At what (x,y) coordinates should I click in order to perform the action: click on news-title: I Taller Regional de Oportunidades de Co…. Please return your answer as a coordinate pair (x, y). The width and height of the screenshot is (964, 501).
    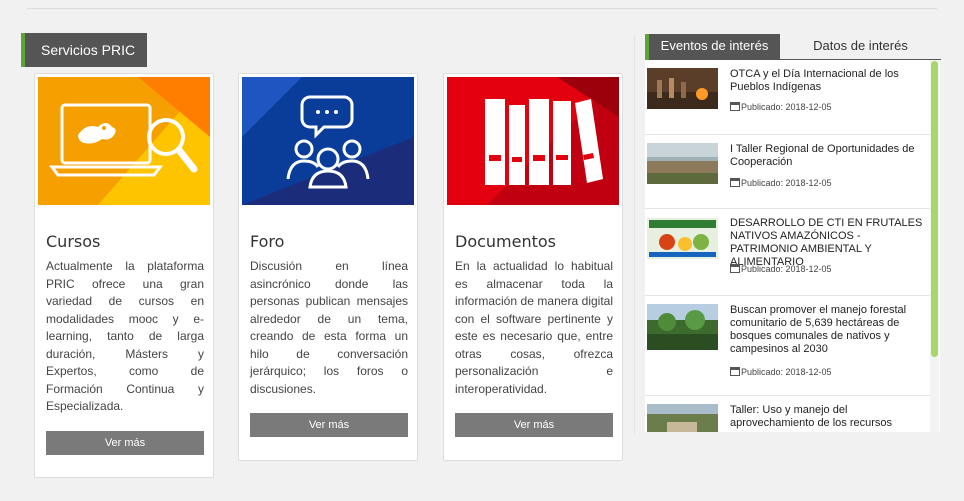
    Looking at the image, I should click on (827, 156).